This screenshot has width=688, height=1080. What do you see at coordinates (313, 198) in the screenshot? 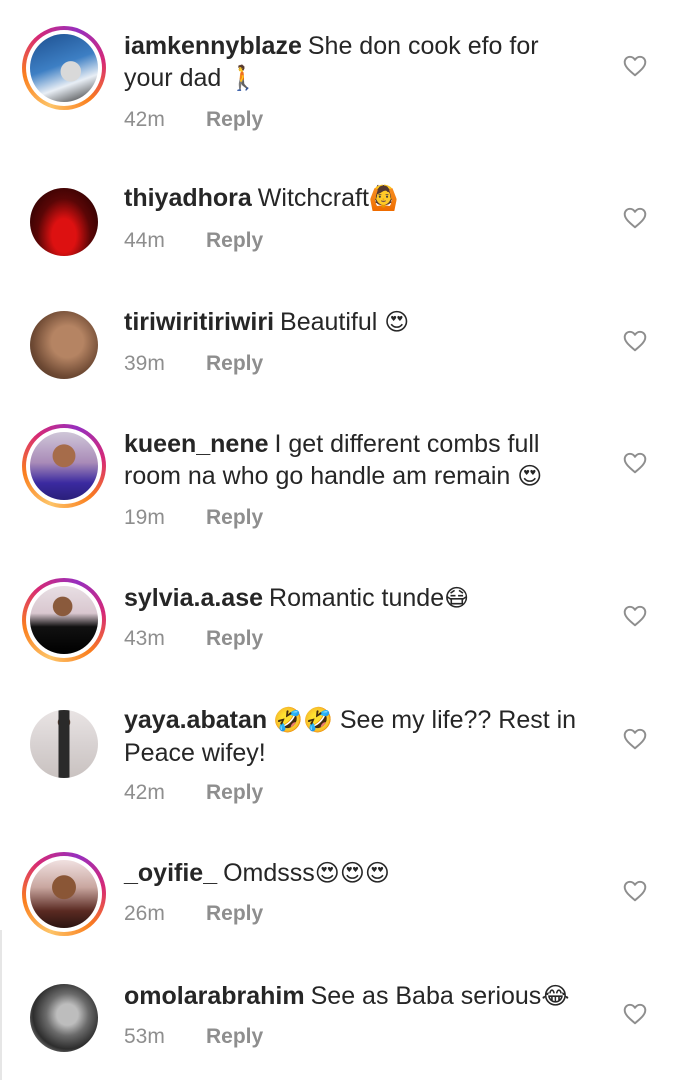
I see `comment-body: Witchcraft` at bounding box center [313, 198].